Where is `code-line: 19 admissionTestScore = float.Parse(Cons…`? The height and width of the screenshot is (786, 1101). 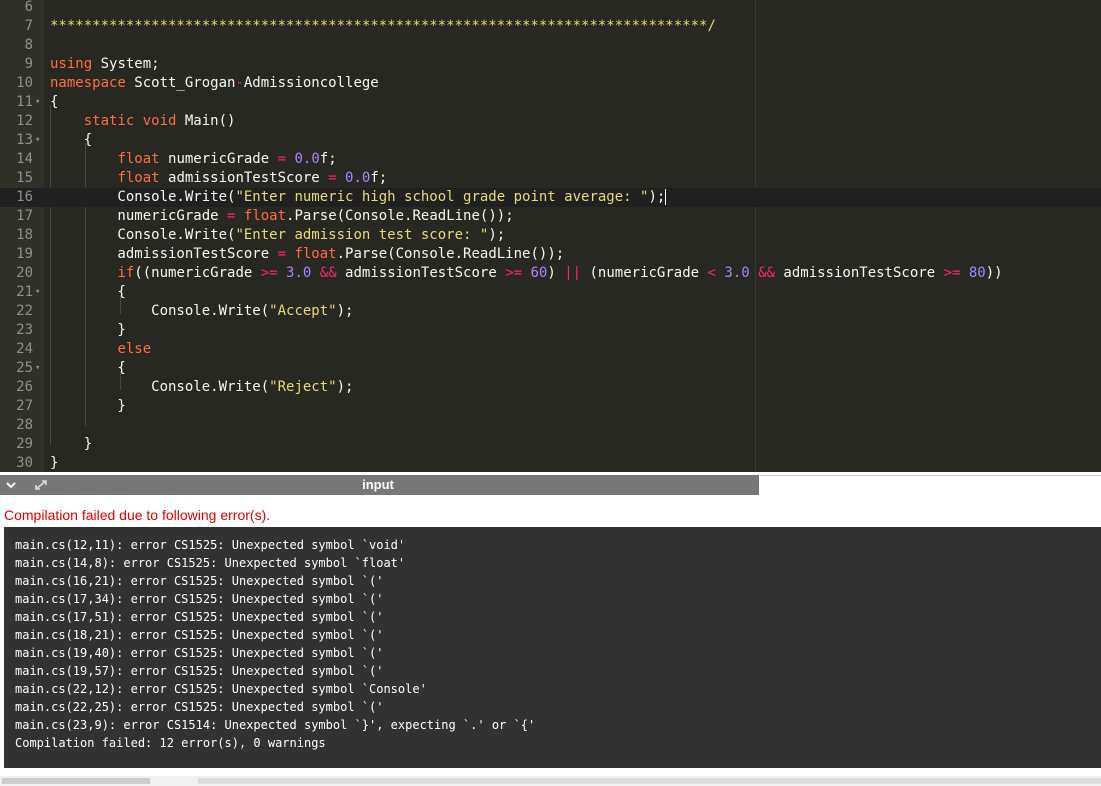 code-line: 19 admissionTestScore = float.Parse(Cons… is located at coordinates (550, 254).